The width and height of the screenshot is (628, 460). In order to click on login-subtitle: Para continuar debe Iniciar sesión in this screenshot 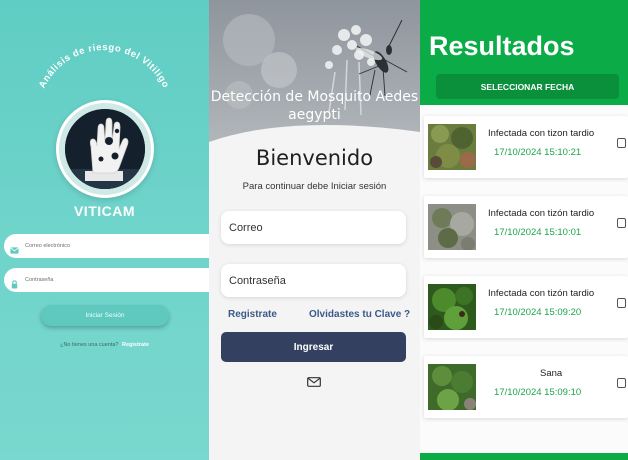, I will do `click(314, 186)`.